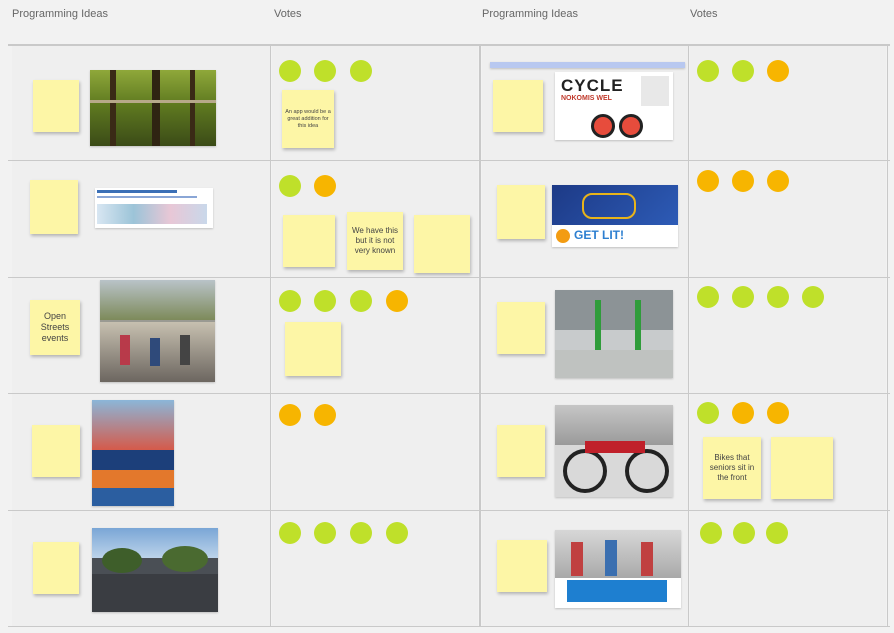 The height and width of the screenshot is (633, 894). What do you see at coordinates (704, 14) in the screenshot?
I see `header-votes-2: Votes` at bounding box center [704, 14].